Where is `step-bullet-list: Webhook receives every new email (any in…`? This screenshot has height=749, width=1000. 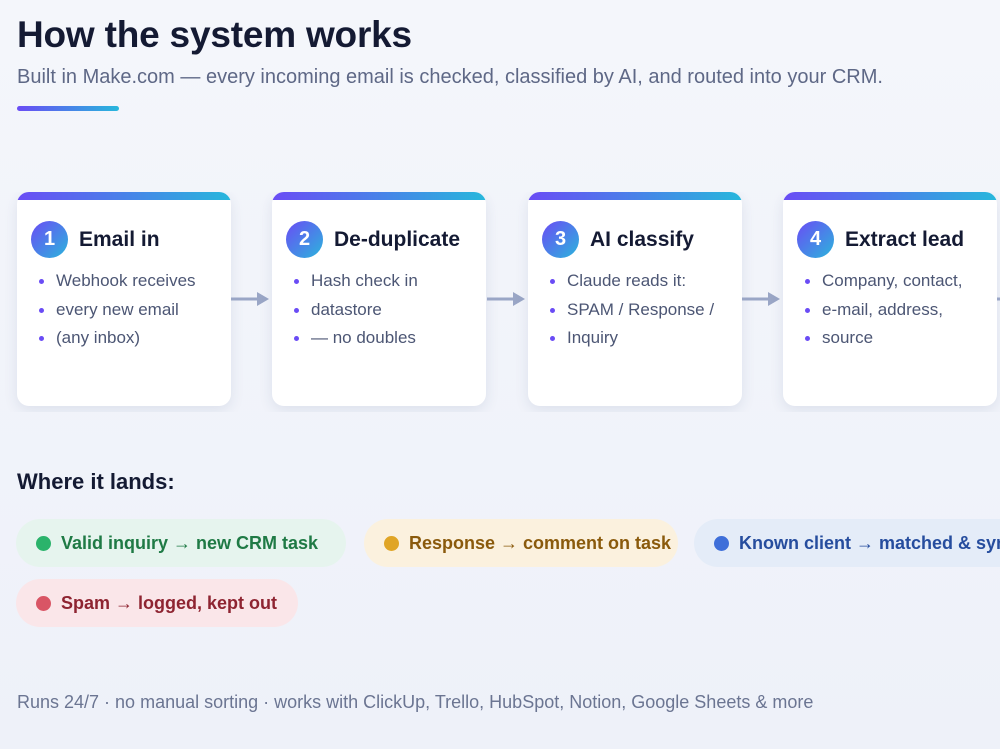
step-bullet-list: Webhook receives every new email (any in… is located at coordinates (117, 310).